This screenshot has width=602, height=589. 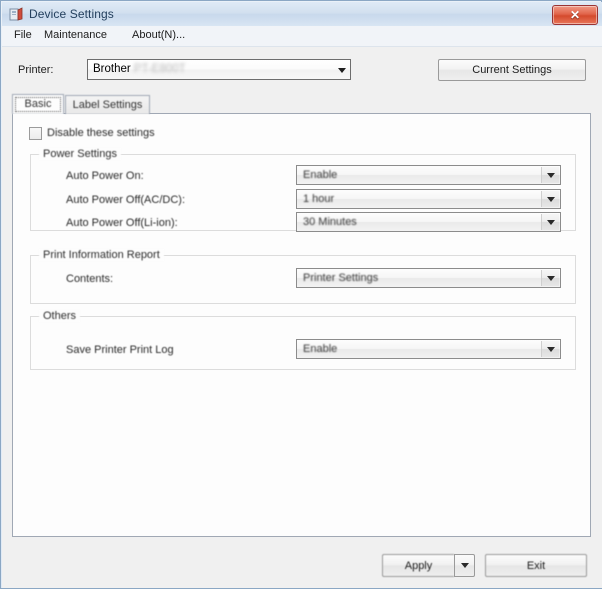 I want to click on apply-dropdown-button, so click(x=464, y=565).